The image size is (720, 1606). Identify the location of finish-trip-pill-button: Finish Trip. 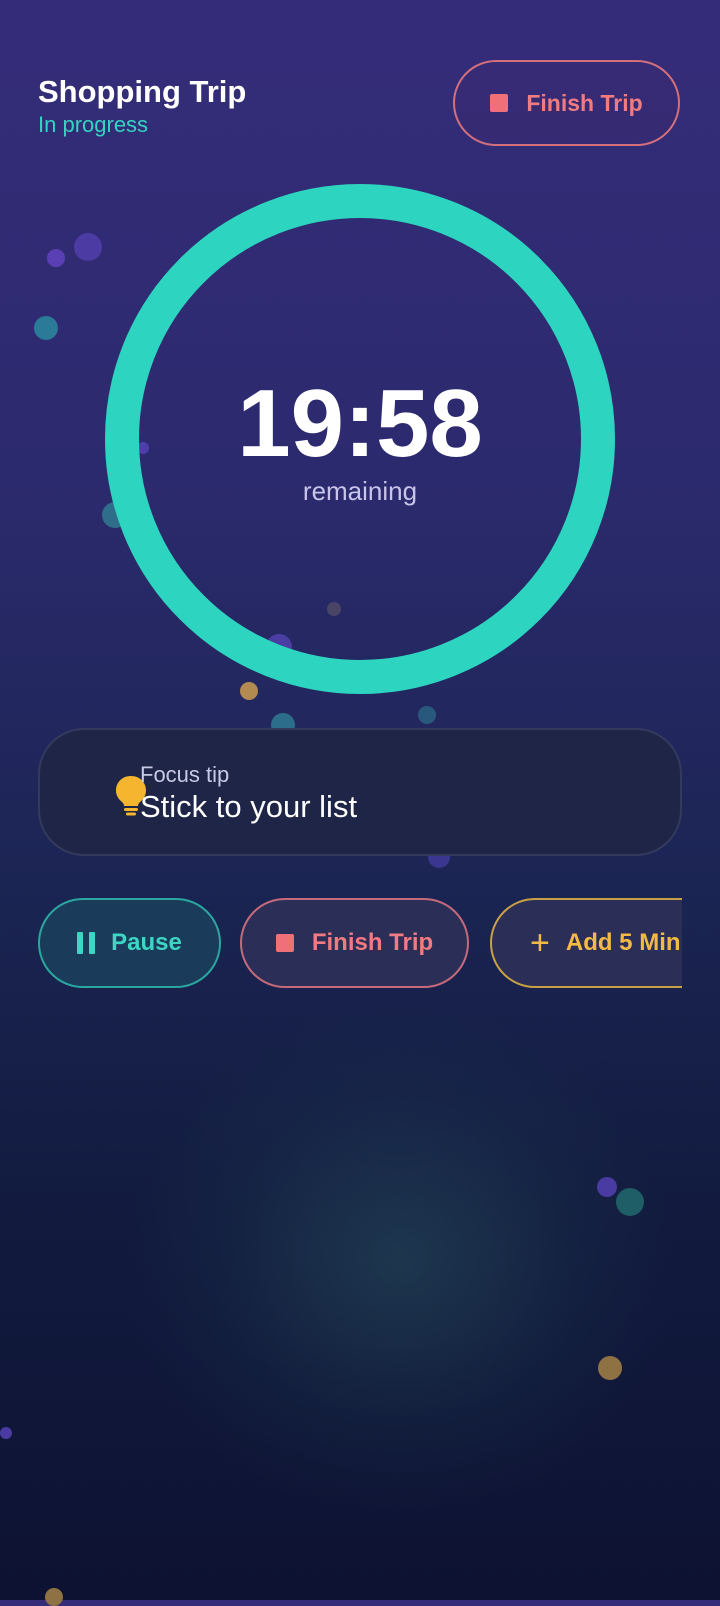
(354, 943).